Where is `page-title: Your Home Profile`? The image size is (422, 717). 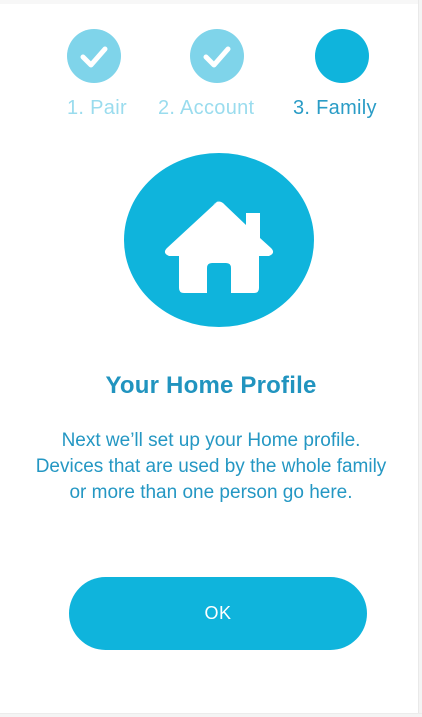 page-title: Your Home Profile is located at coordinates (211, 385).